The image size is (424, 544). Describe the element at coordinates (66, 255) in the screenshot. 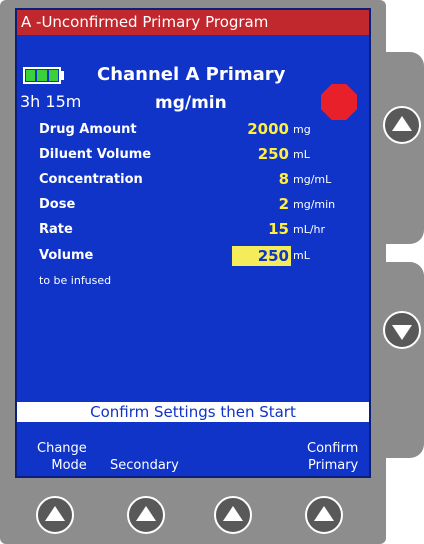

I see `param-label: Volume` at that location.